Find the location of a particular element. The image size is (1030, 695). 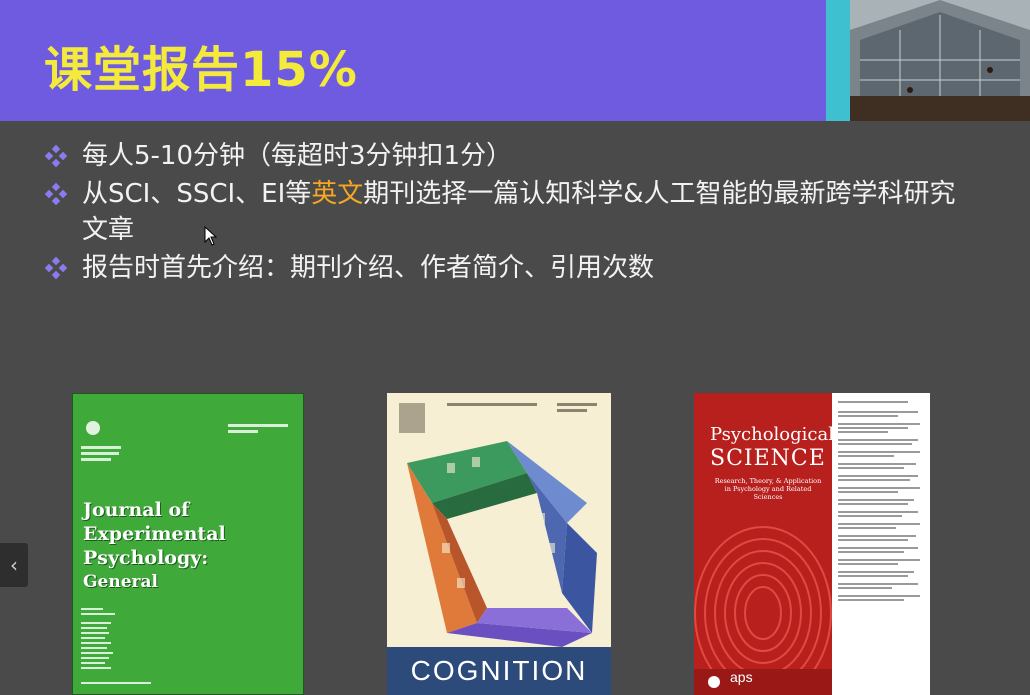

ps-title-line: Psychological is located at coordinates (772, 434).